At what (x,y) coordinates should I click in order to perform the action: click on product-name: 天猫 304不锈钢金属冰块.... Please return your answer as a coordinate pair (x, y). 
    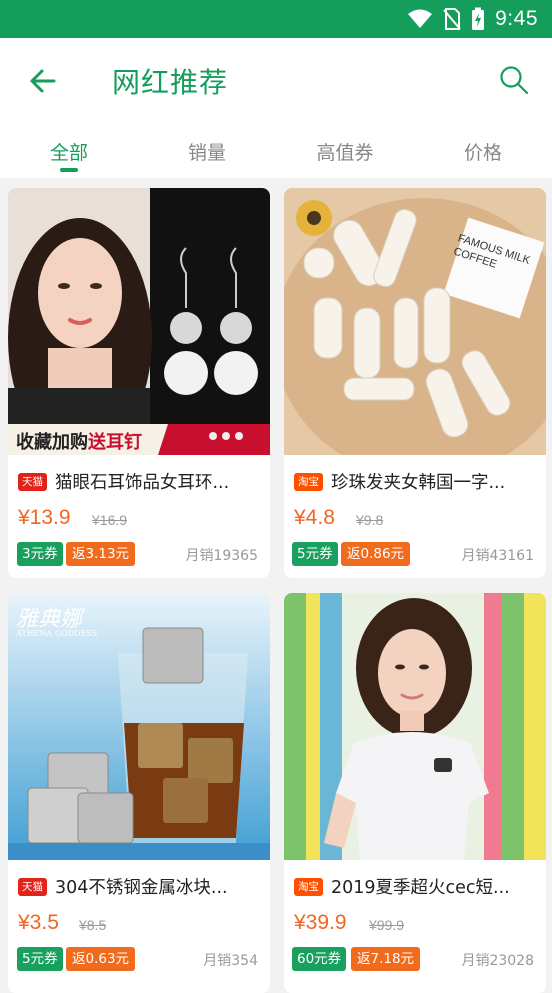
    Looking at the image, I should click on (141, 886).